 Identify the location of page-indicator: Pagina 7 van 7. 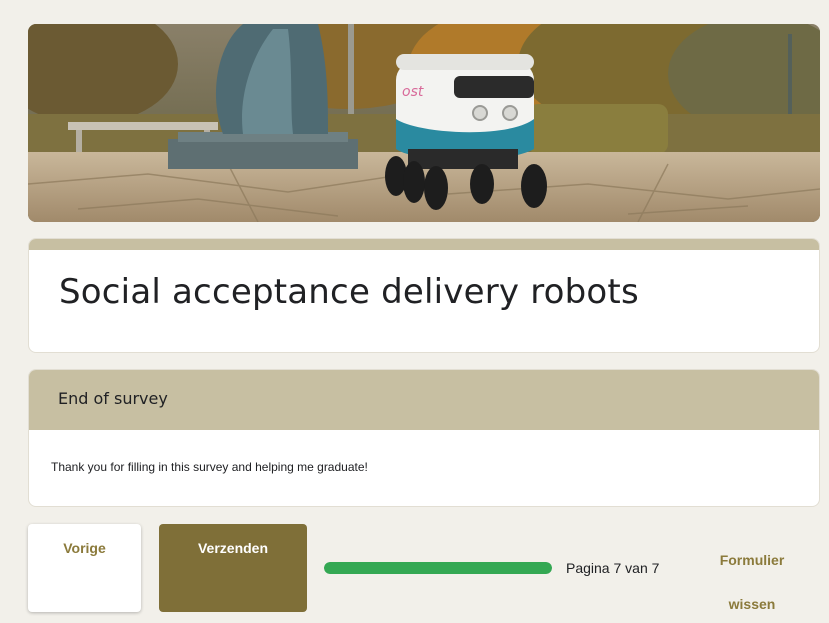
(613, 568).